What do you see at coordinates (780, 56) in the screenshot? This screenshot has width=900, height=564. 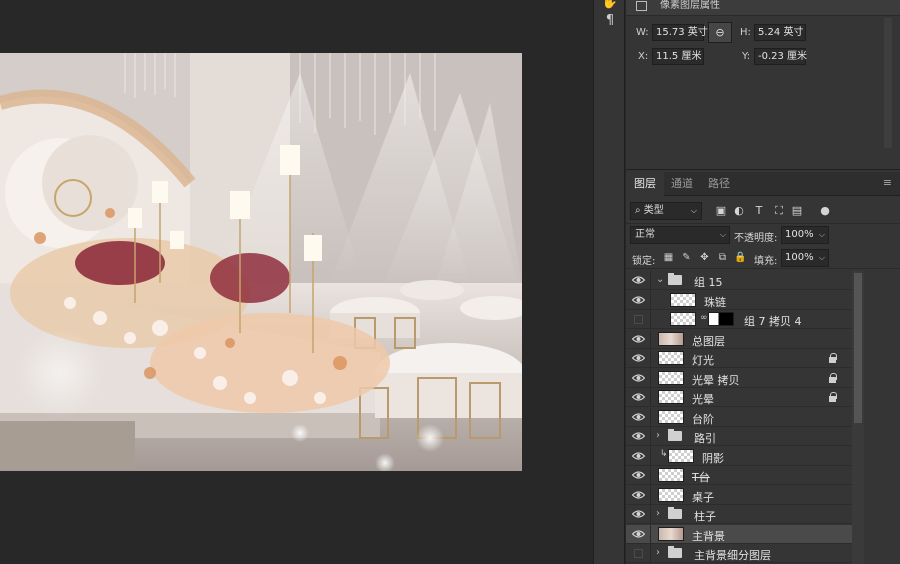 I see `y-field: -0.23 厘米` at bounding box center [780, 56].